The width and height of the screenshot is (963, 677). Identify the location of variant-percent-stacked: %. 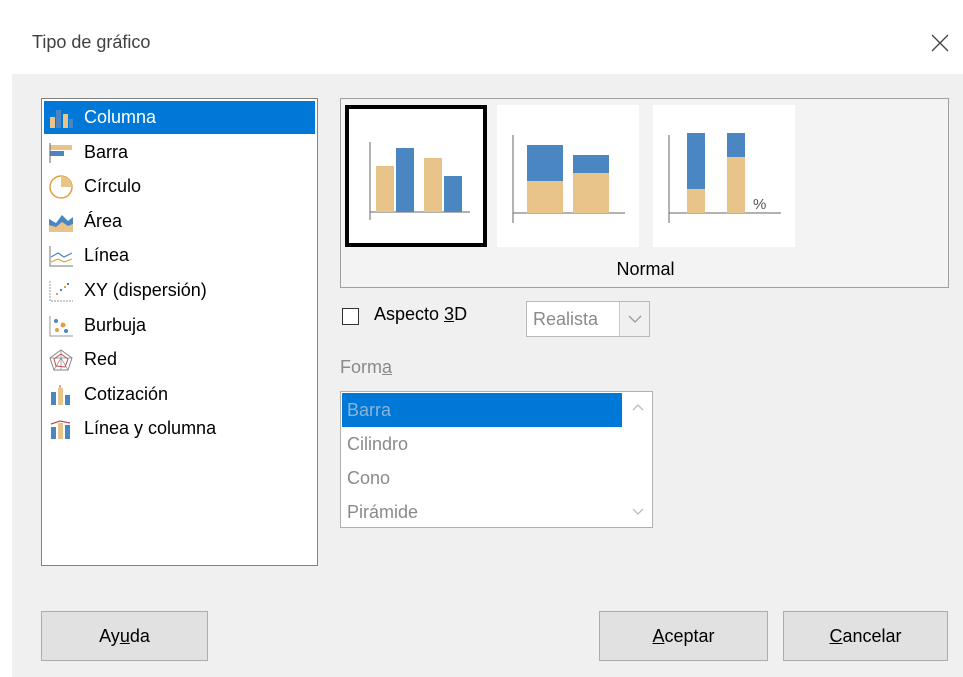
(724, 176).